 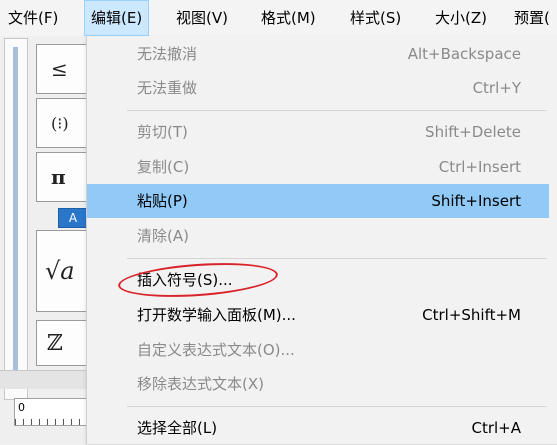 I want to click on menu-format: 格式(M), so click(x=288, y=18).